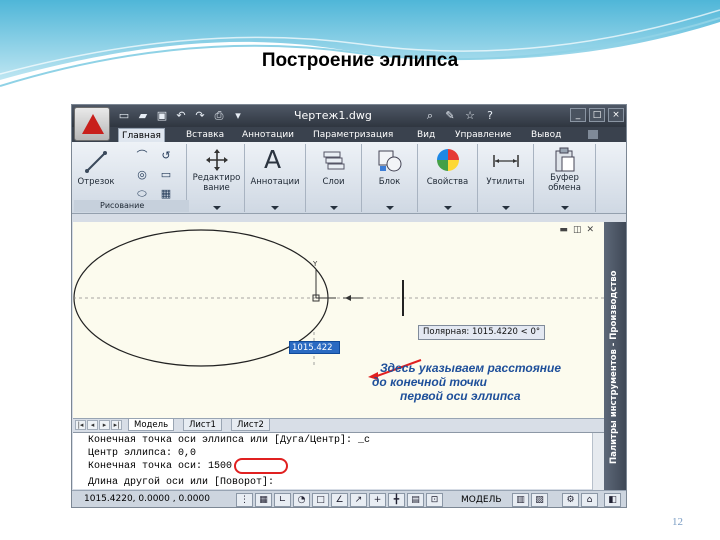 The image size is (720, 540). What do you see at coordinates (483, 135) in the screenshot?
I see `tab-manage: Управление` at bounding box center [483, 135].